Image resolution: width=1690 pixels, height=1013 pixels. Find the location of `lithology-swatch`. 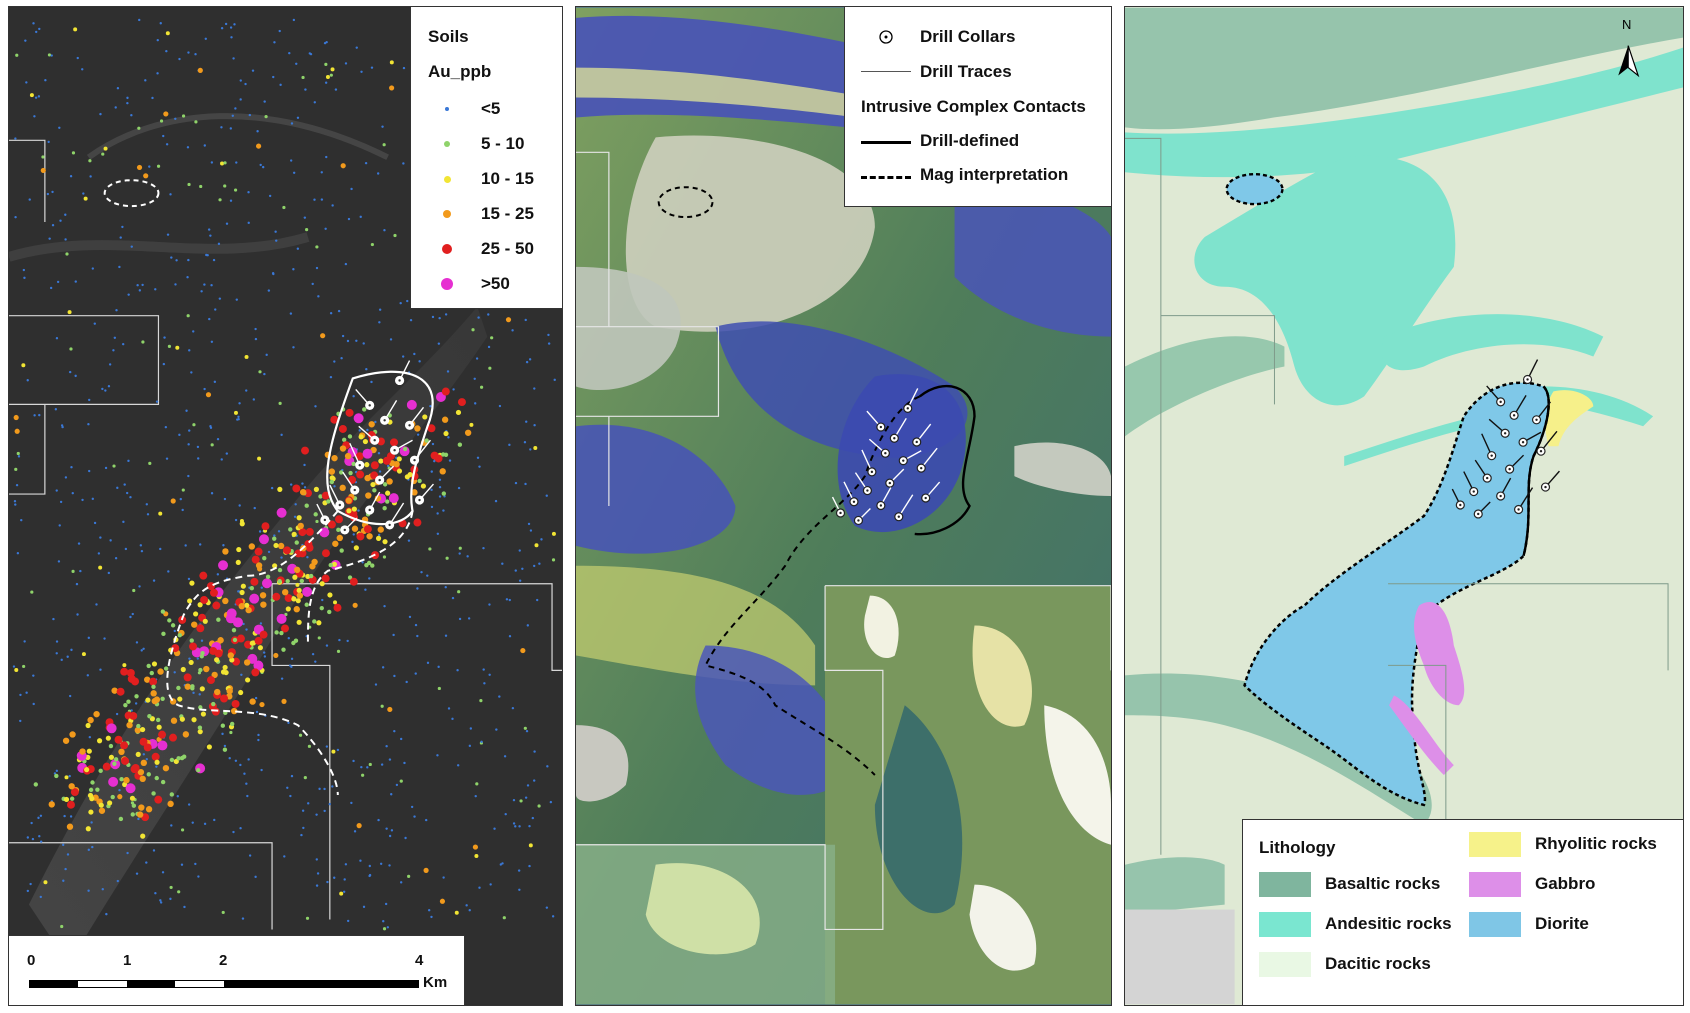

lithology-swatch is located at coordinates (1495, 884).